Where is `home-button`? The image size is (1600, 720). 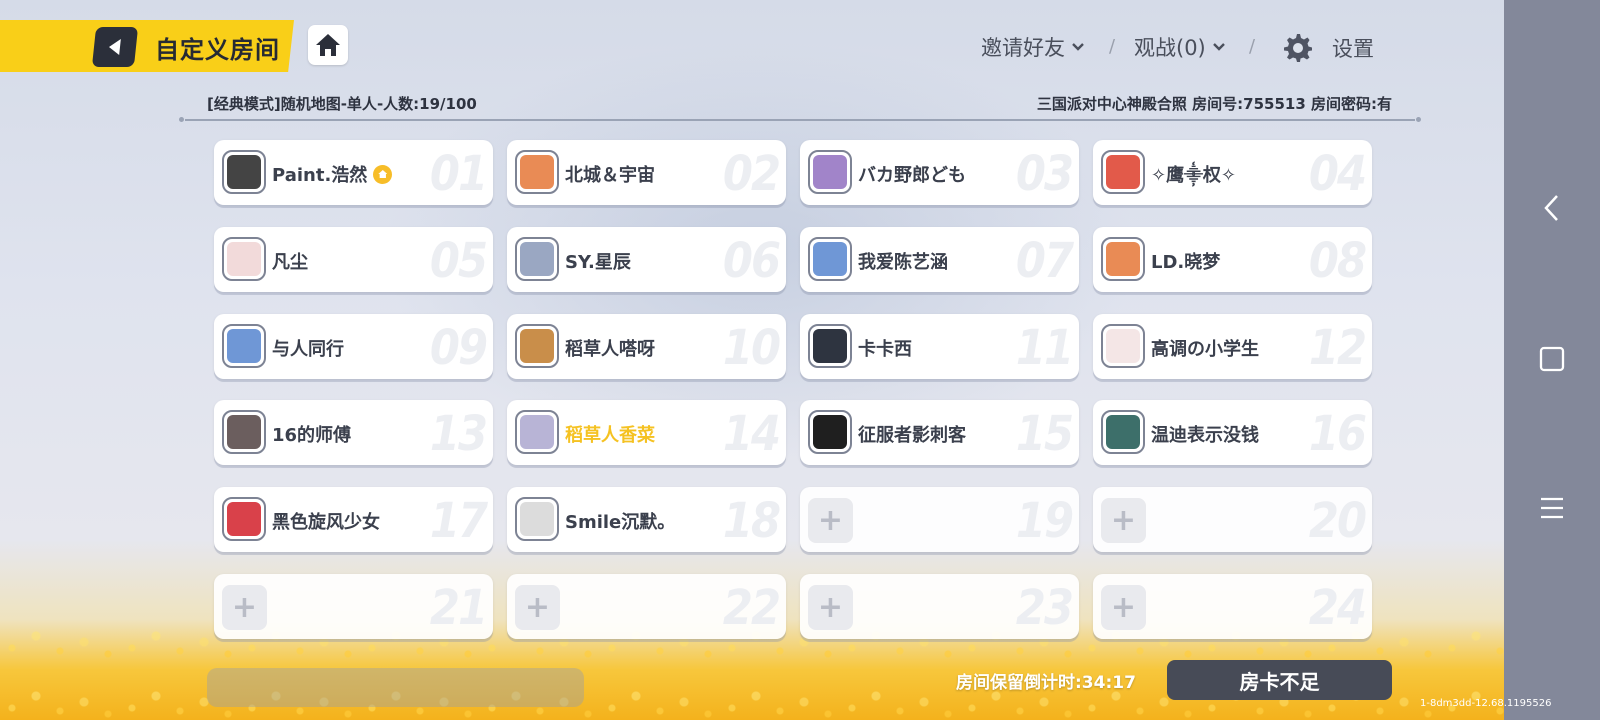
home-button is located at coordinates (328, 45).